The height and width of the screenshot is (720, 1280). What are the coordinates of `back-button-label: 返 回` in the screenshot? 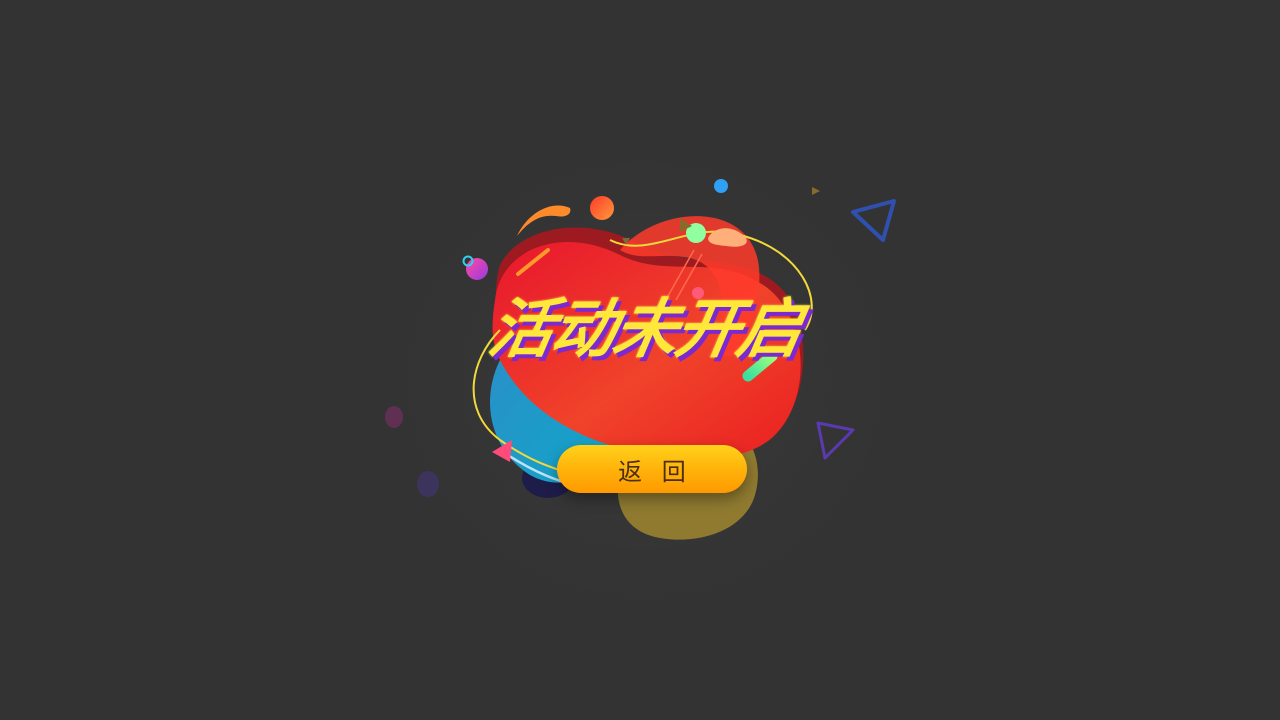 It's located at (655, 471).